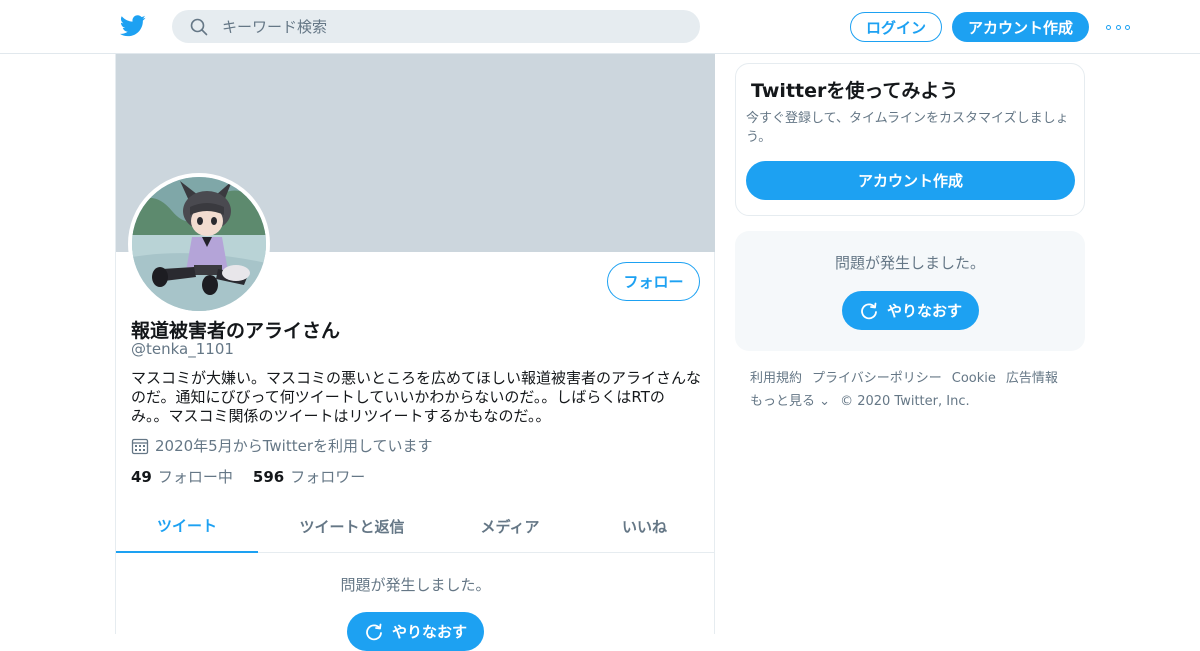  I want to click on footer-link-terms: 利用規約, so click(776, 378).